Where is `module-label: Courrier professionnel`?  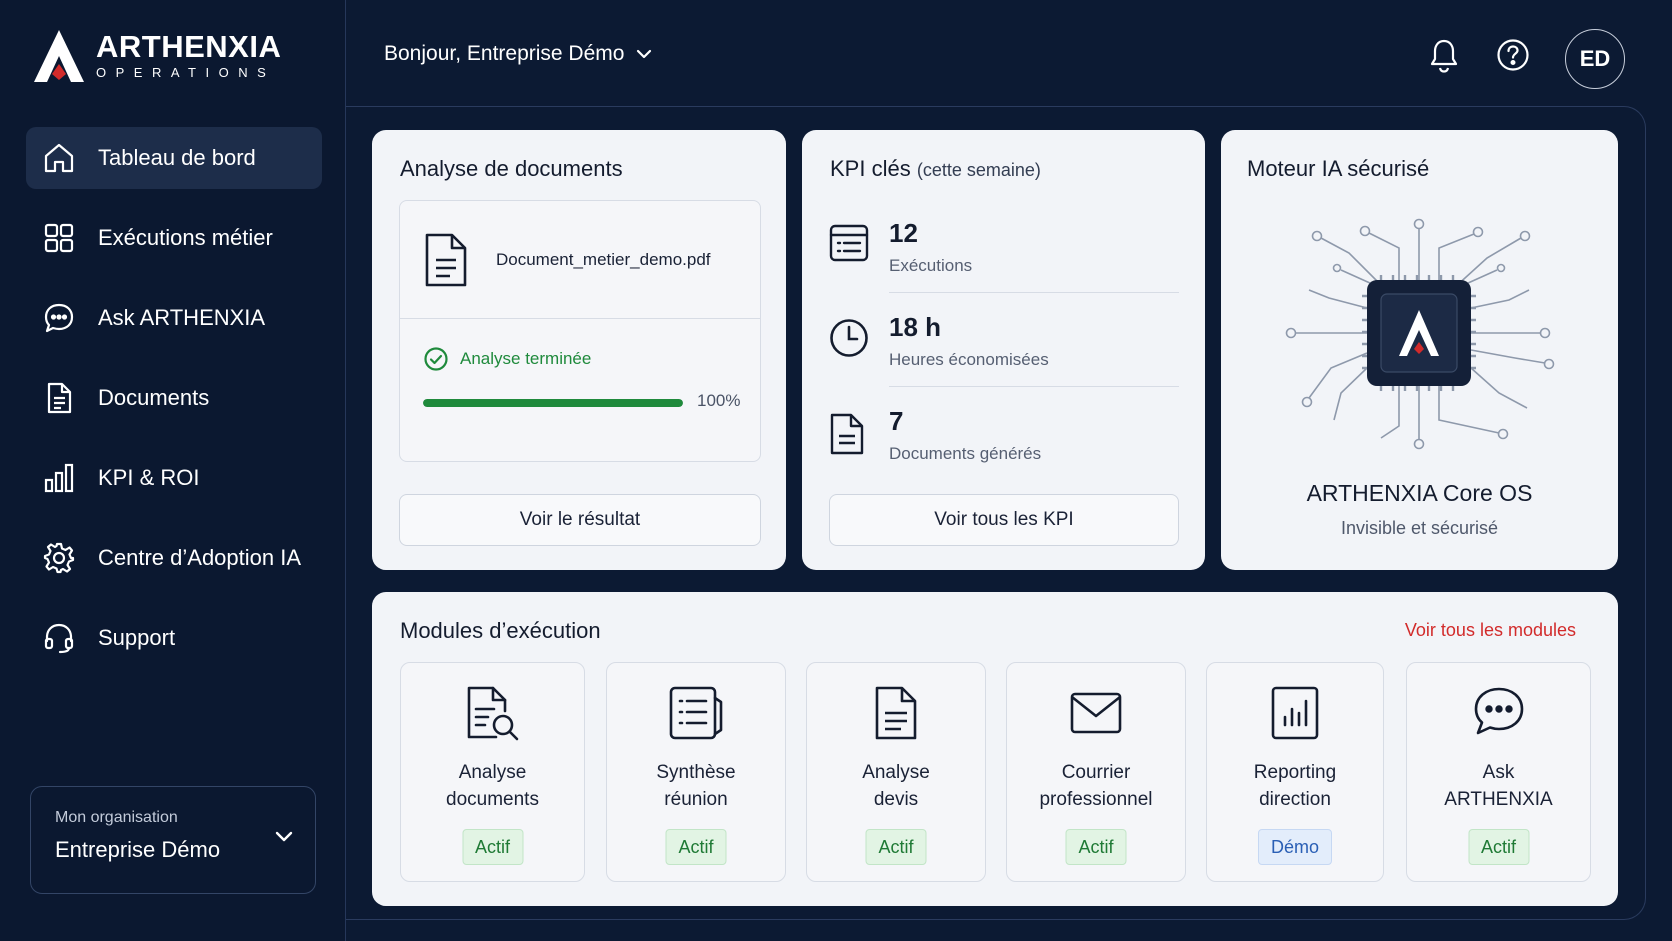 module-label: Courrier professionnel is located at coordinates (1096, 786).